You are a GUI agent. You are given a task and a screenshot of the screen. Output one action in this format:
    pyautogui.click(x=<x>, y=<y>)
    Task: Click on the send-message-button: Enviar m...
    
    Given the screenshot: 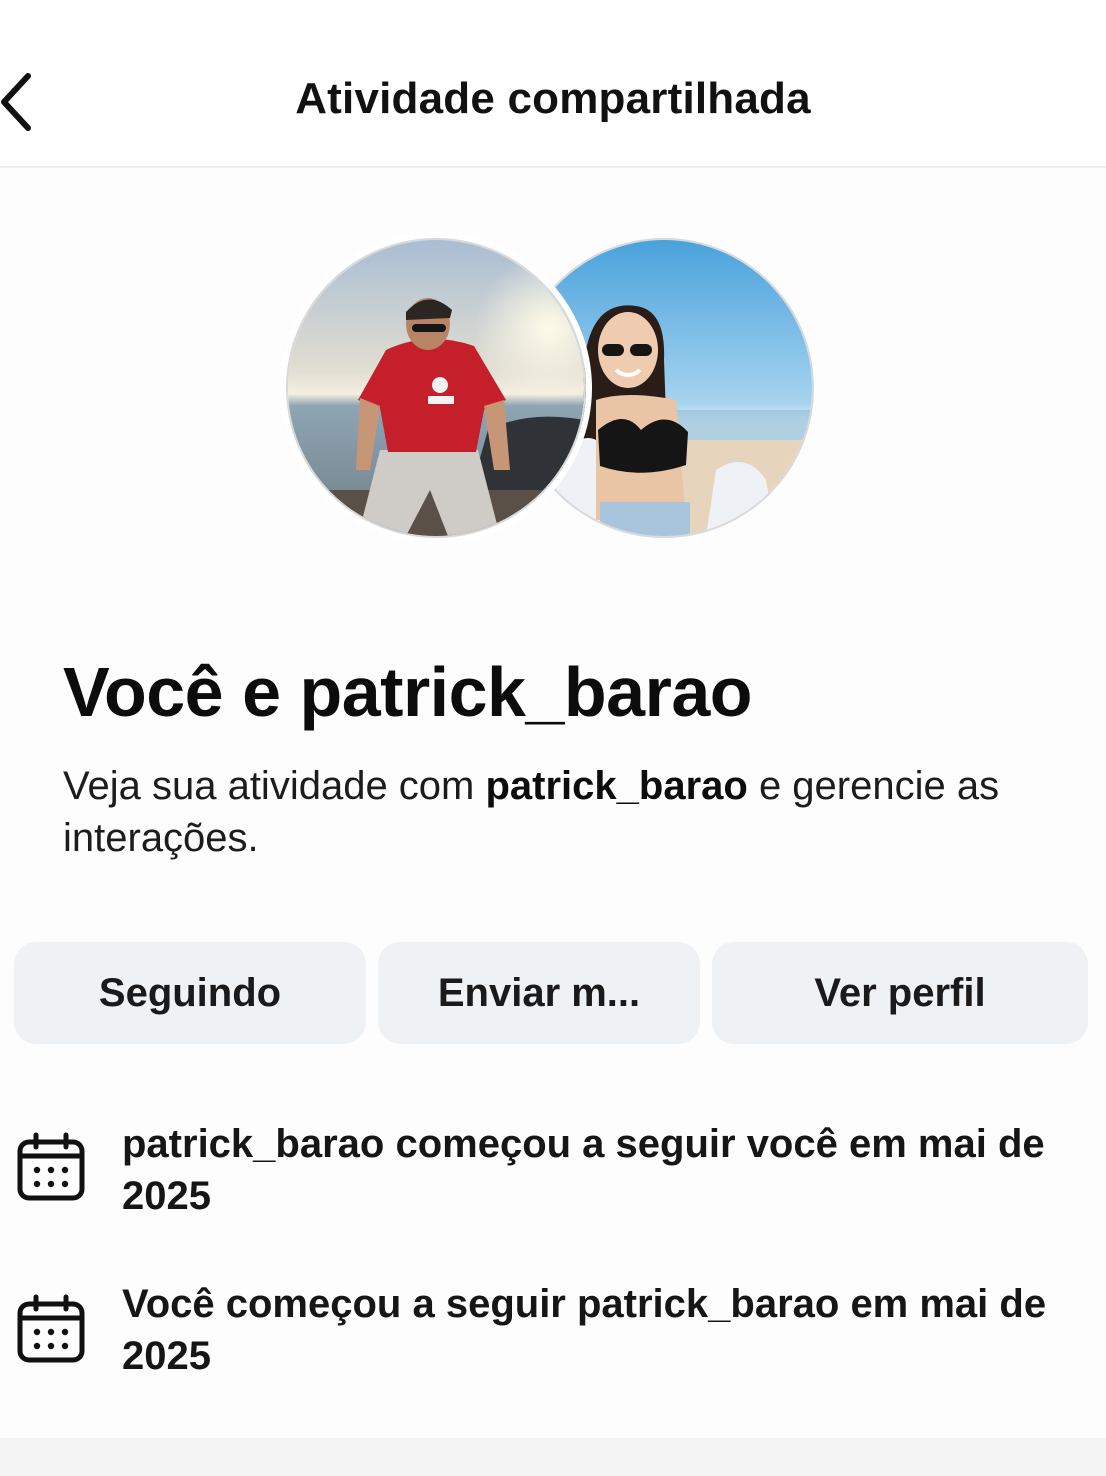 What is the action you would take?
    pyautogui.click(x=539, y=993)
    